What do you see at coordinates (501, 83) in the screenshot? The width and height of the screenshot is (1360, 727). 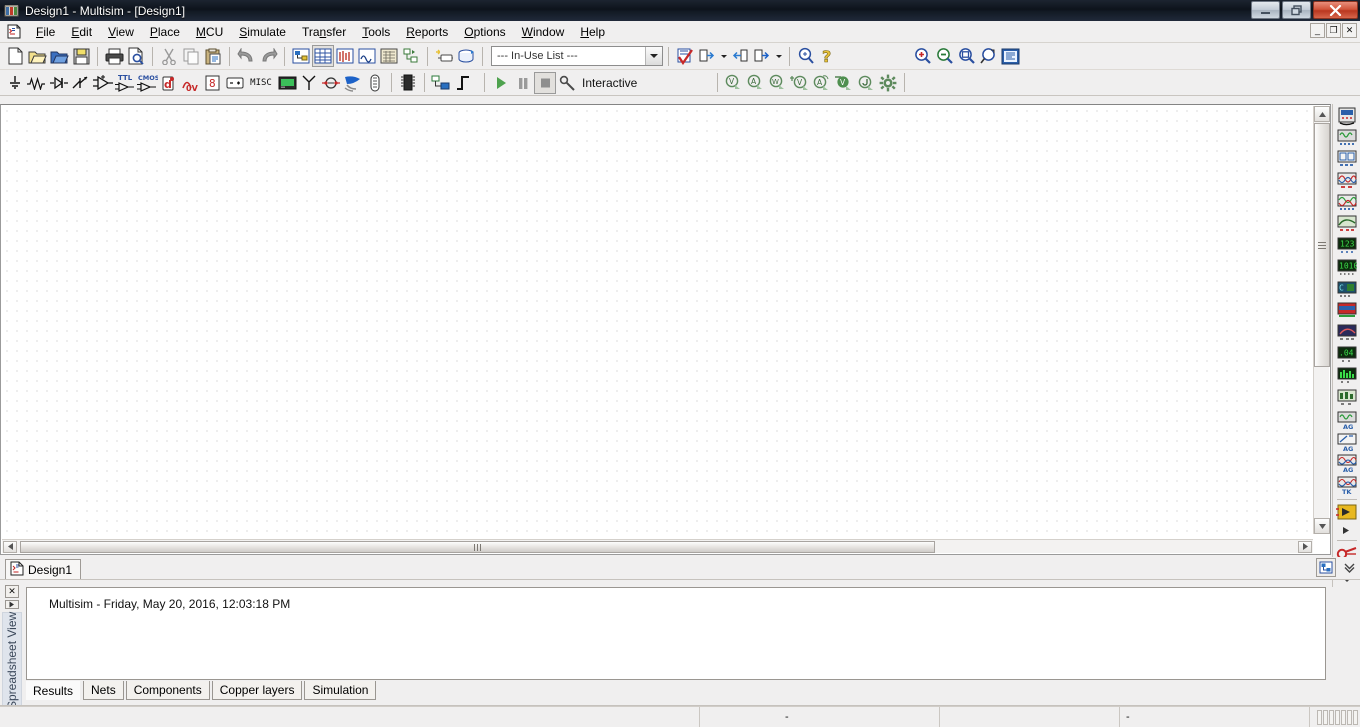 I see `run-simulation-button` at bounding box center [501, 83].